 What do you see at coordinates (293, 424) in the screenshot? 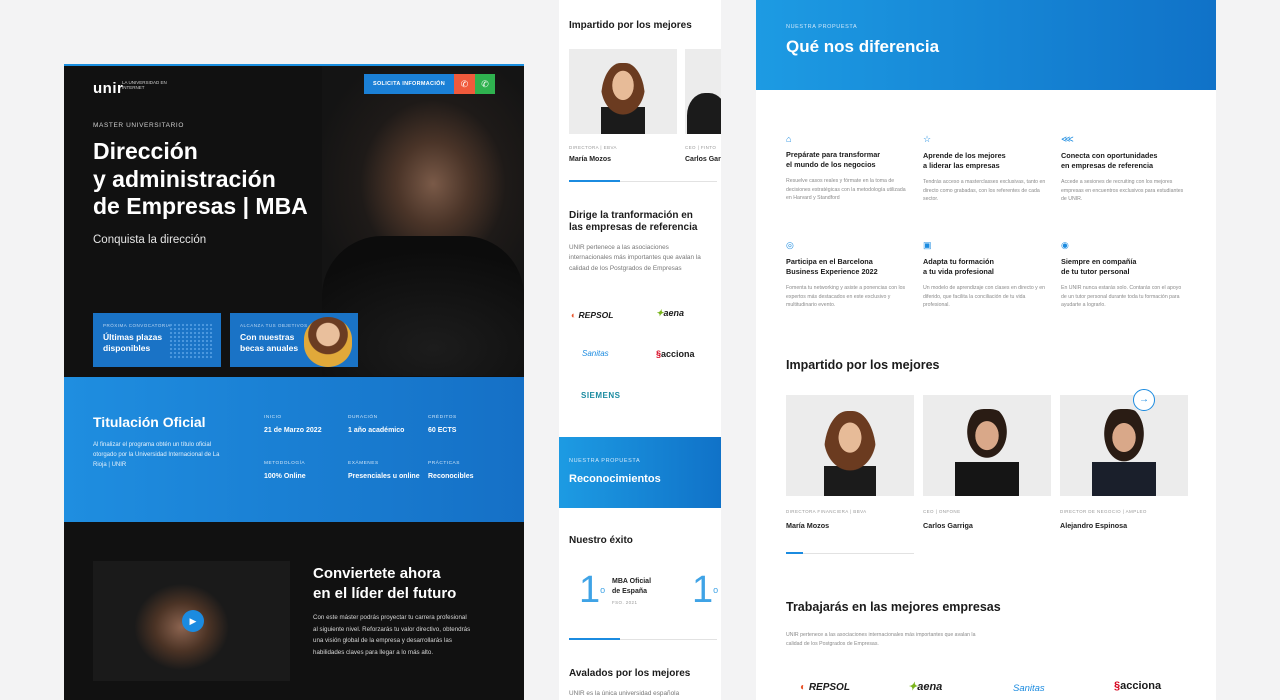
I see `stat-start: INICIO 21 de Marzo 2022` at bounding box center [293, 424].